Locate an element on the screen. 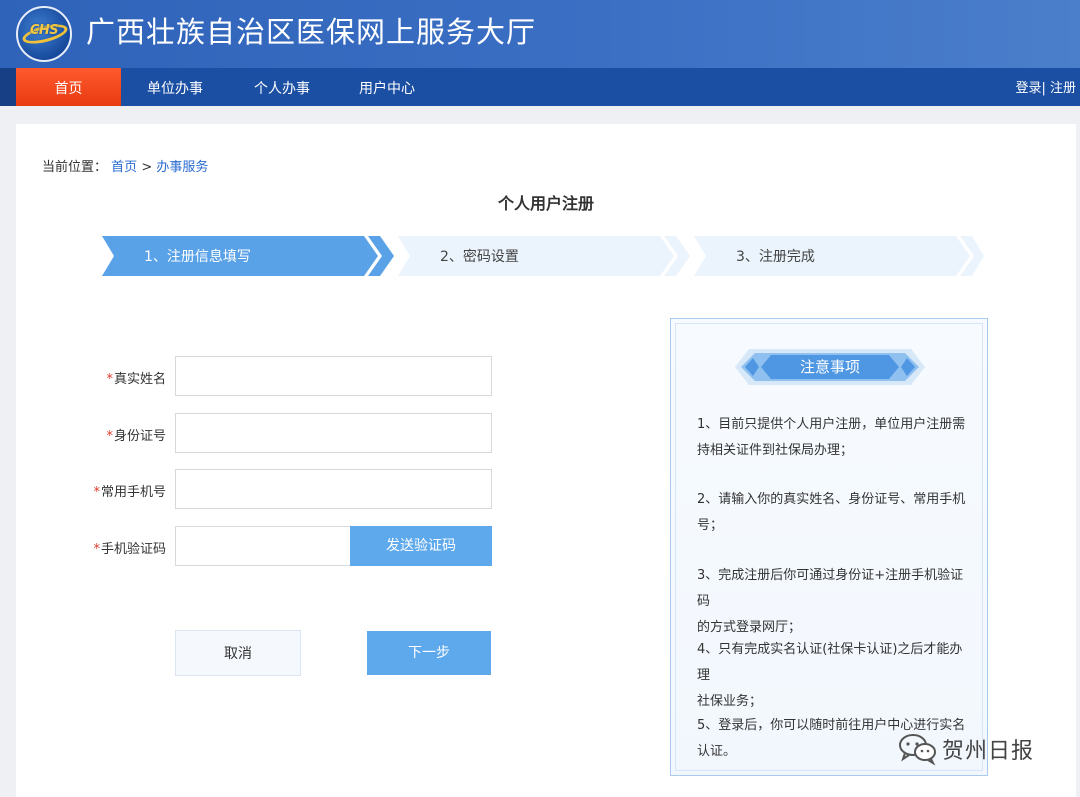  nav-item-user-center: 用户中心 is located at coordinates (387, 87).